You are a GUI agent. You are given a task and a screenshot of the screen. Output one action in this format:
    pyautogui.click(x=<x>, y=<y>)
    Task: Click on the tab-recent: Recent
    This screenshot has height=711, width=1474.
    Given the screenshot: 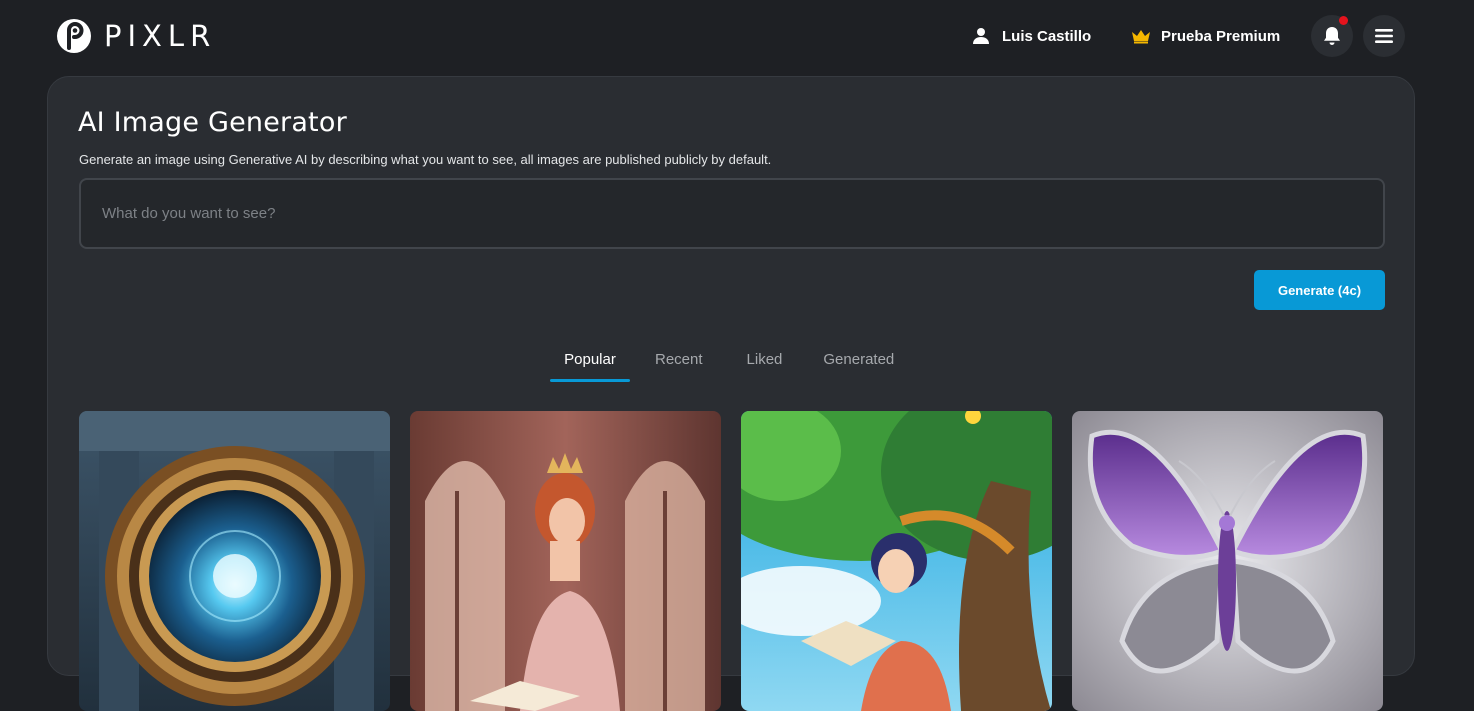 What is the action you would take?
    pyautogui.click(x=679, y=362)
    